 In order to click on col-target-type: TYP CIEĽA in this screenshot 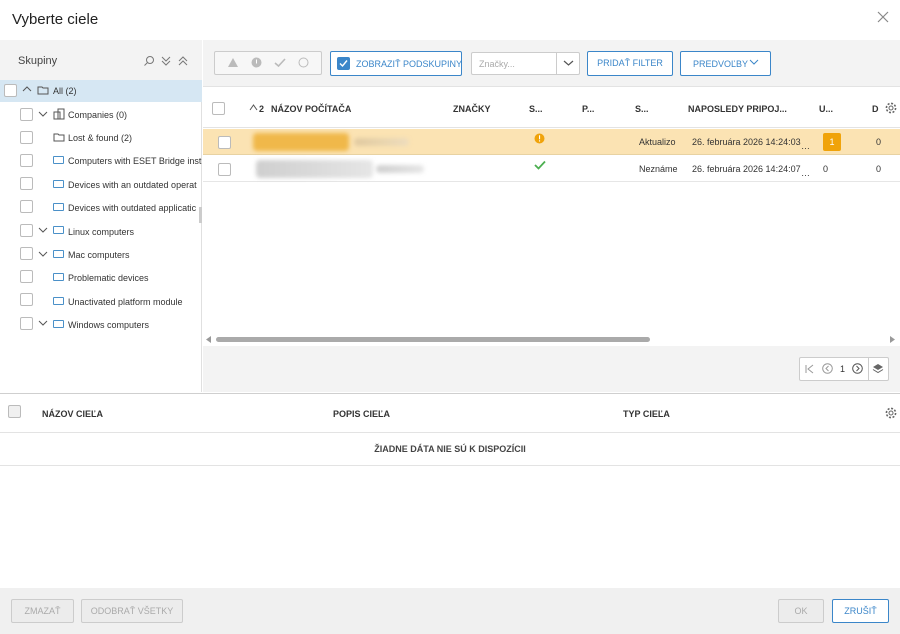, I will do `click(646, 414)`.